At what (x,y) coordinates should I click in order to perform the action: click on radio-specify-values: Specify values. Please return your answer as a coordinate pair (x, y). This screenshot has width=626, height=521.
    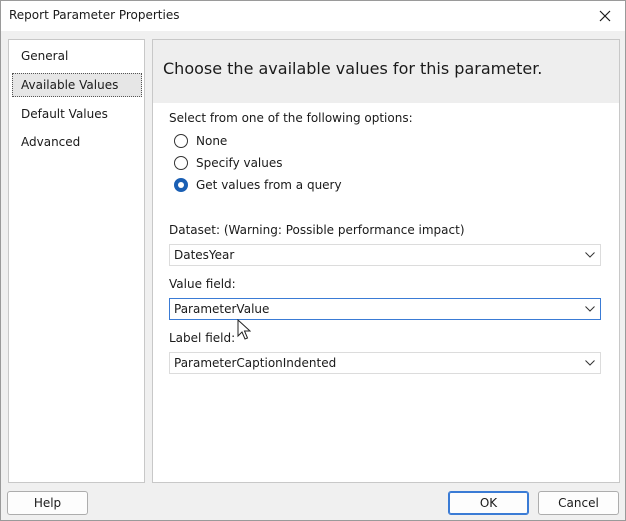
    Looking at the image, I should click on (228, 163).